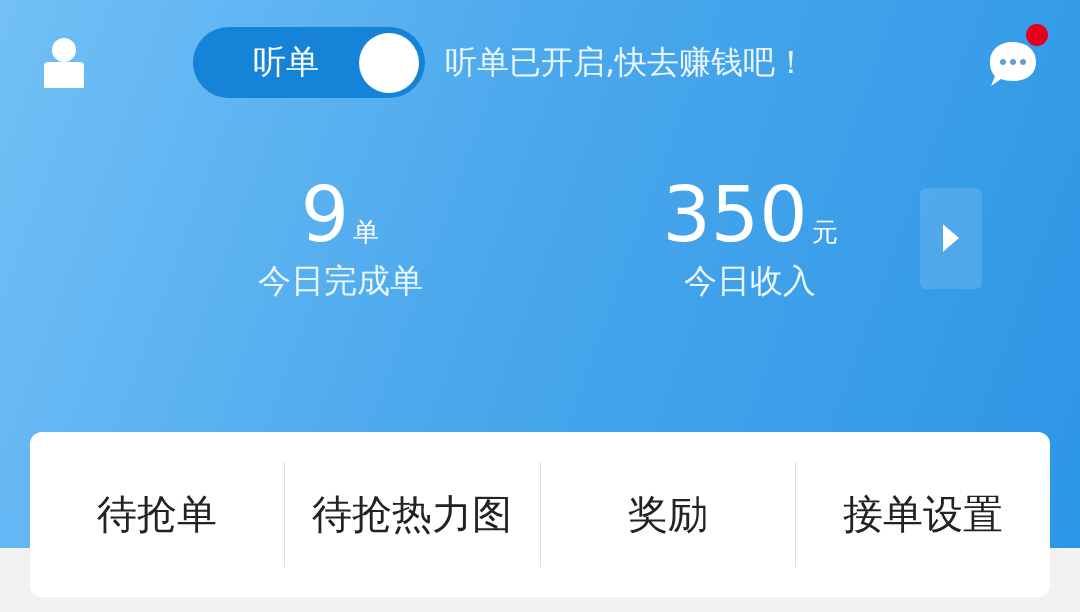 This screenshot has height=612, width=1080. I want to click on menu-item: 待抢热力图, so click(412, 514).